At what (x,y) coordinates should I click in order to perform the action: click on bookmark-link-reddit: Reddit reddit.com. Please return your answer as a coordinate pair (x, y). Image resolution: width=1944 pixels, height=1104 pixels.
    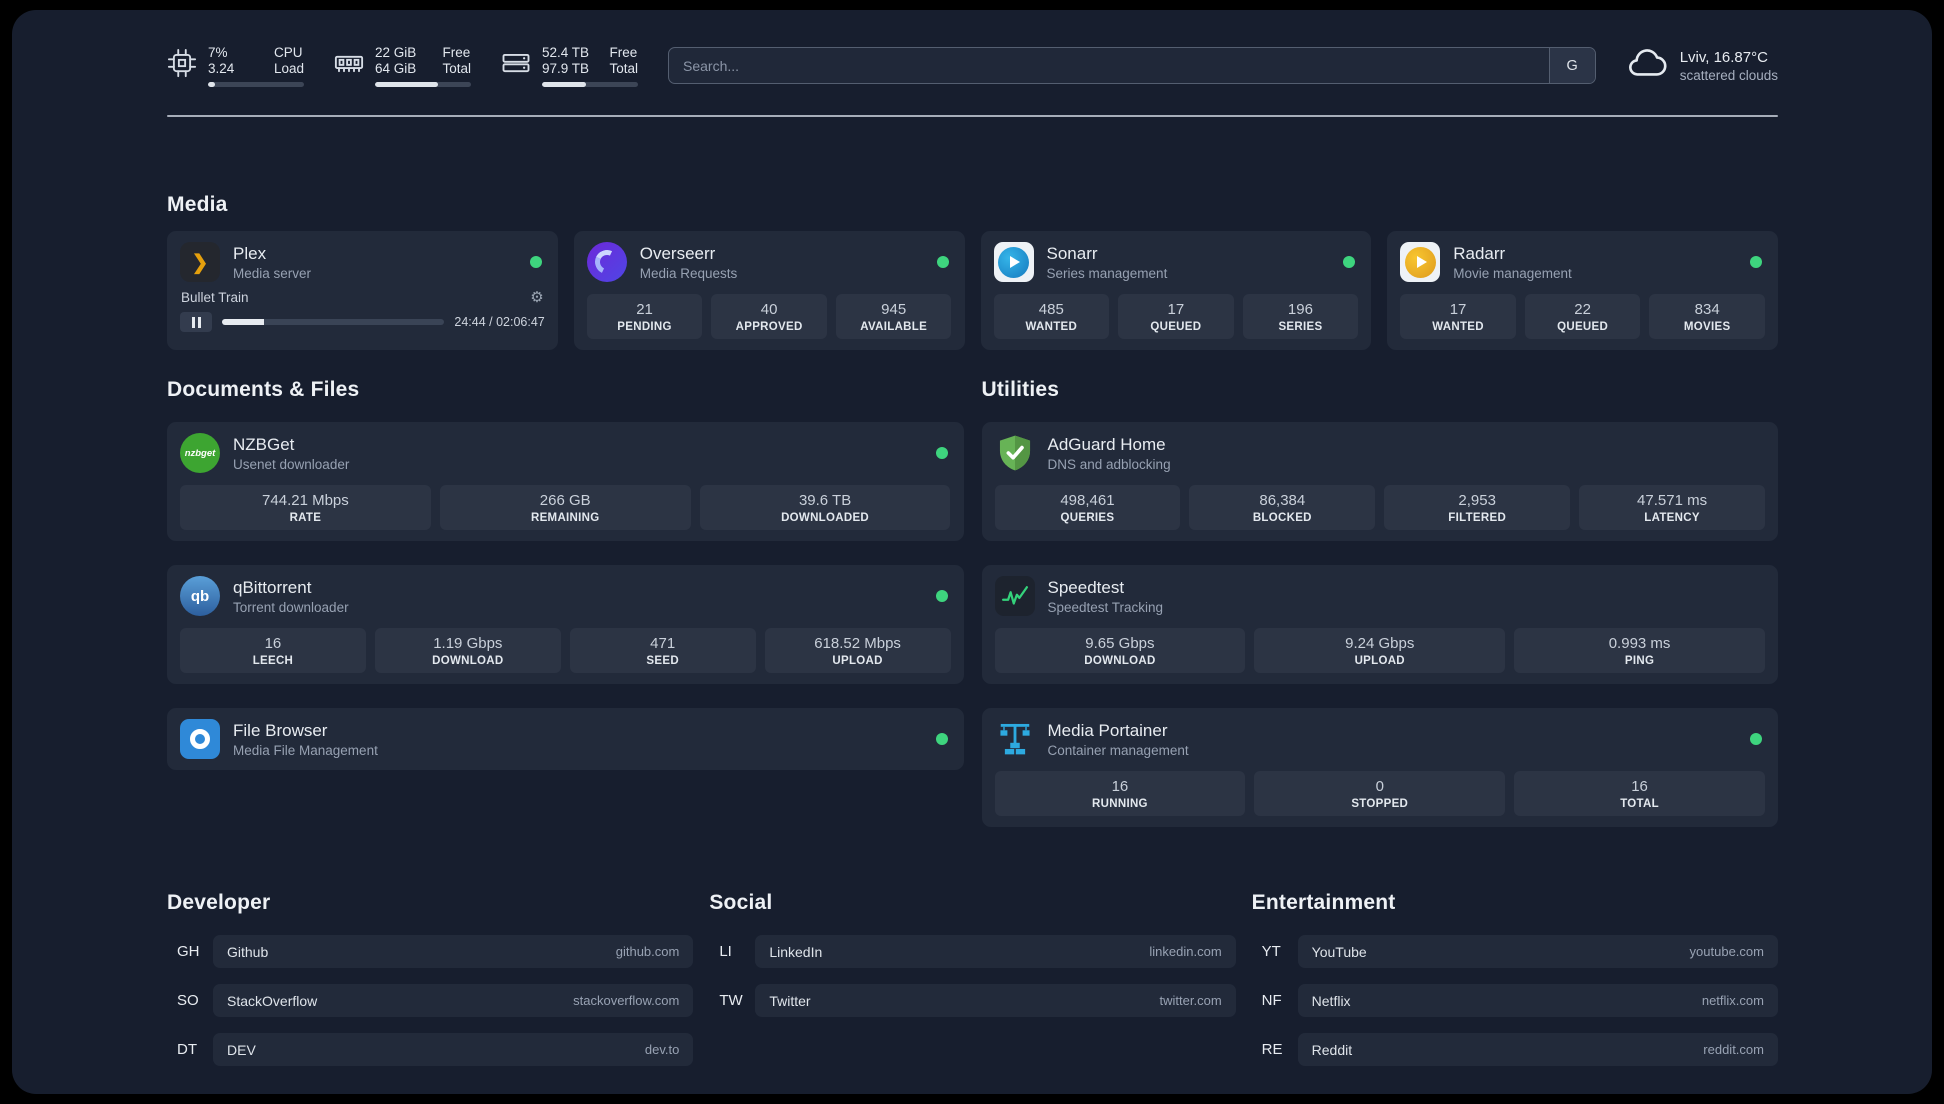
    Looking at the image, I should click on (1537, 1049).